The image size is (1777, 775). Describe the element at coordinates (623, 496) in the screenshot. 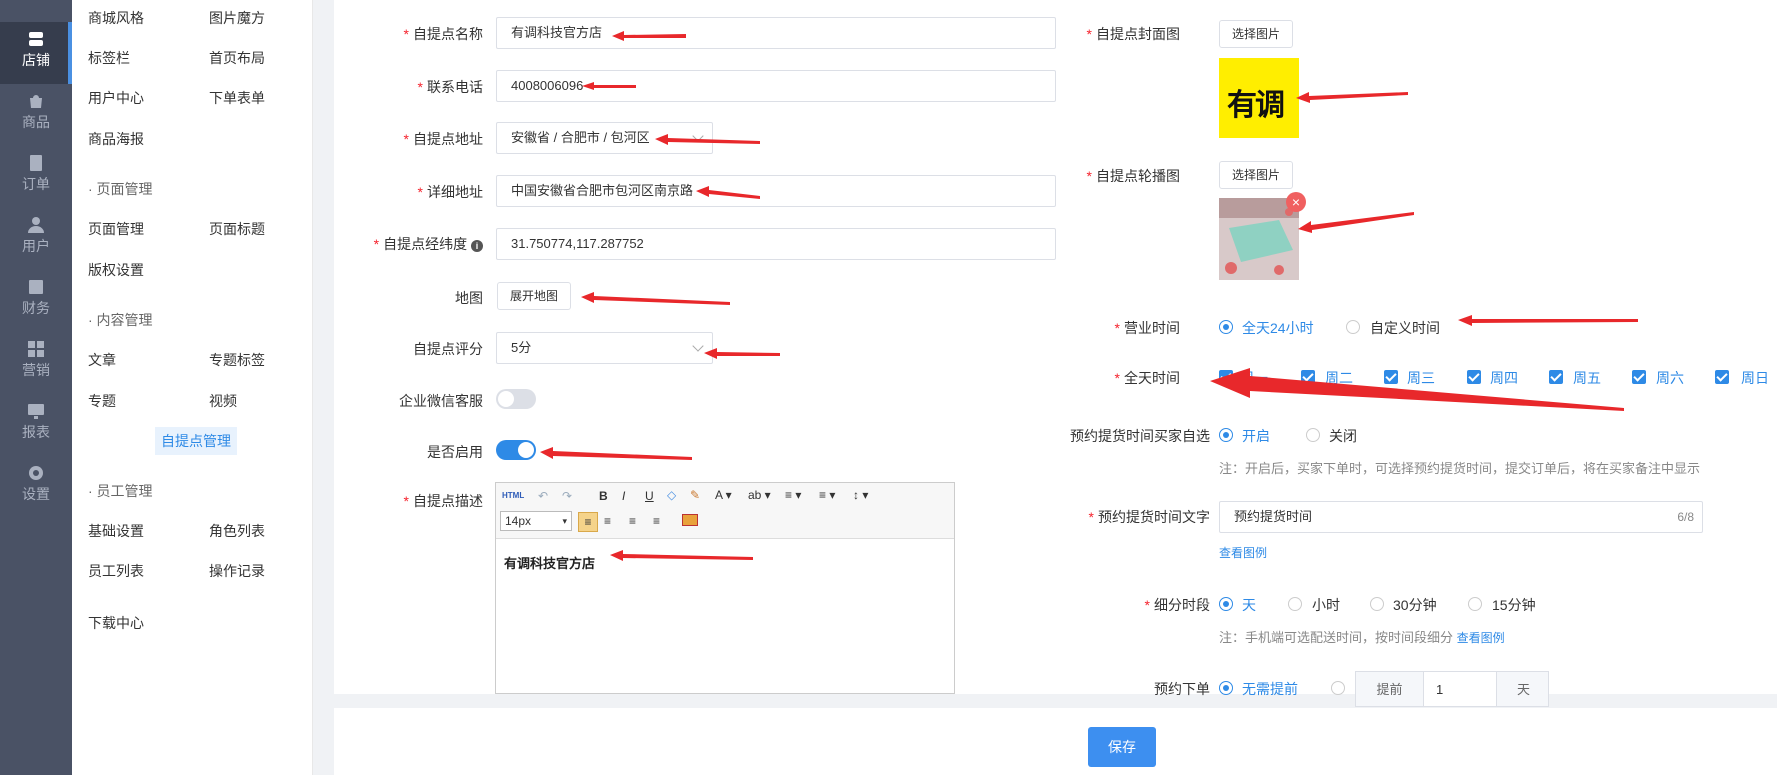

I see `italic-icon: I` at that location.